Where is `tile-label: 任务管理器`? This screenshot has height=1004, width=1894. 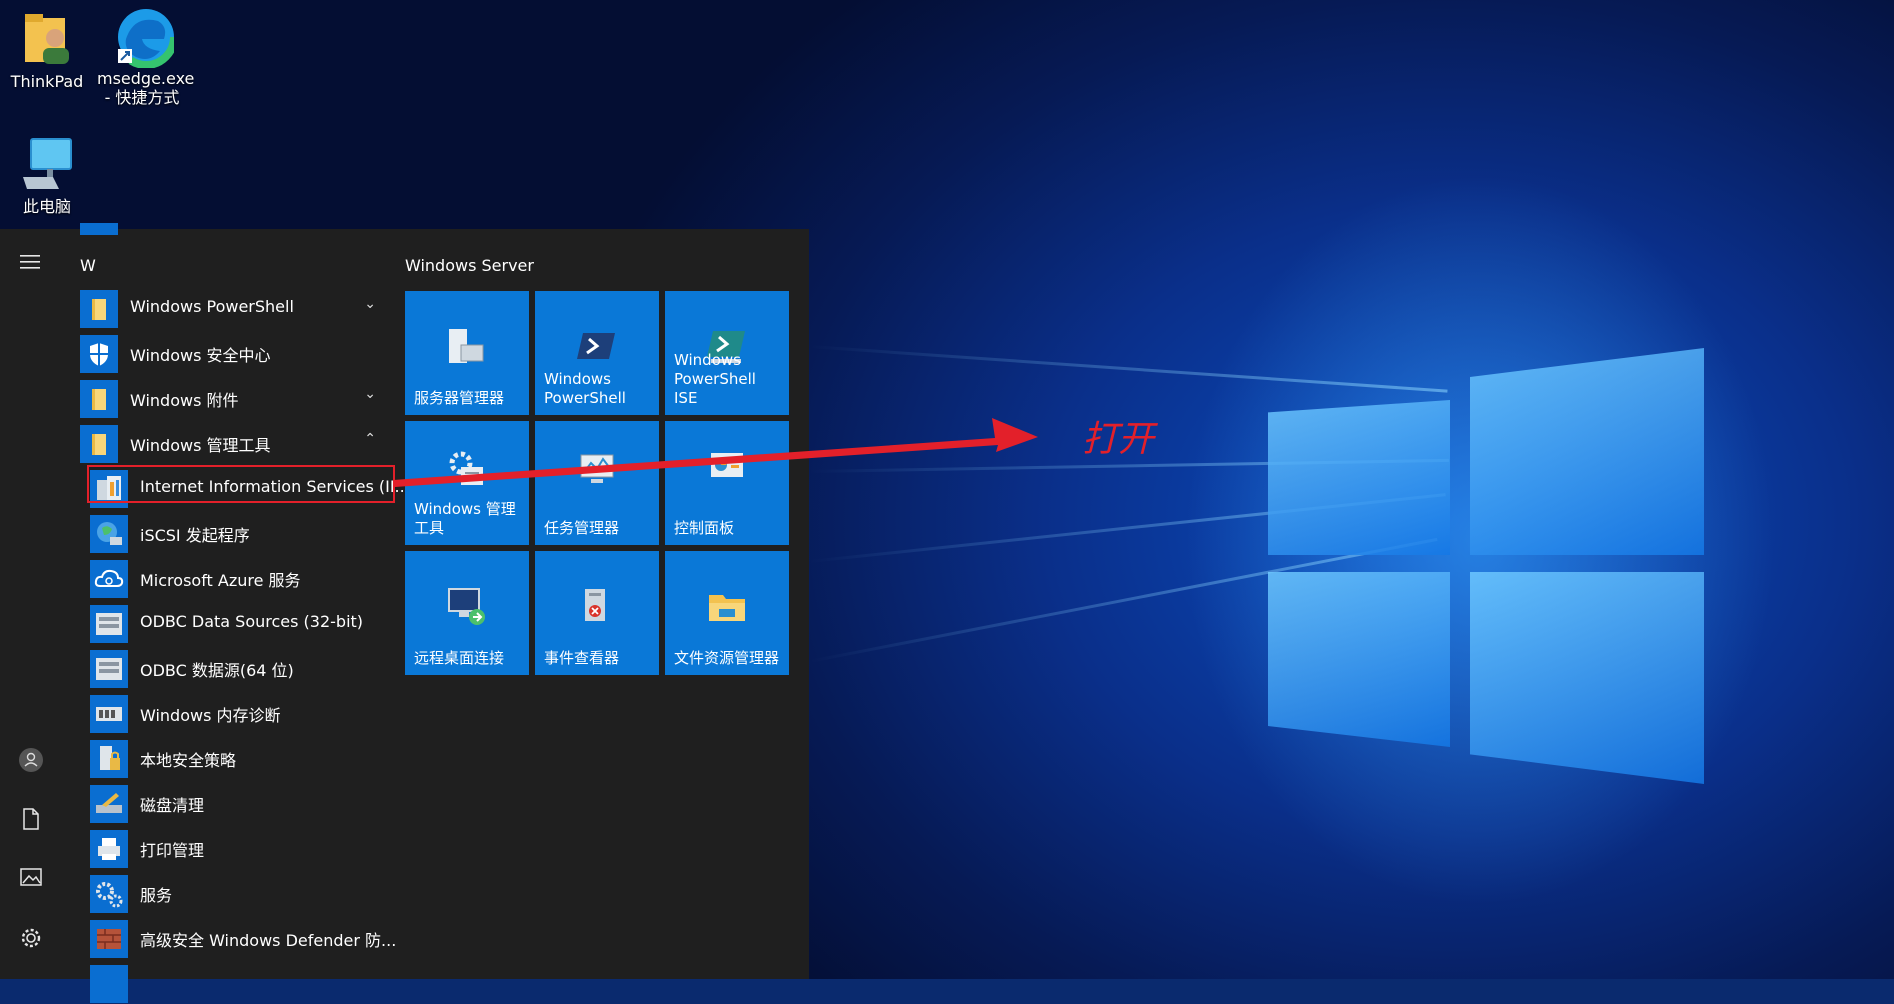
tile-label: 任务管理器 is located at coordinates (582, 528).